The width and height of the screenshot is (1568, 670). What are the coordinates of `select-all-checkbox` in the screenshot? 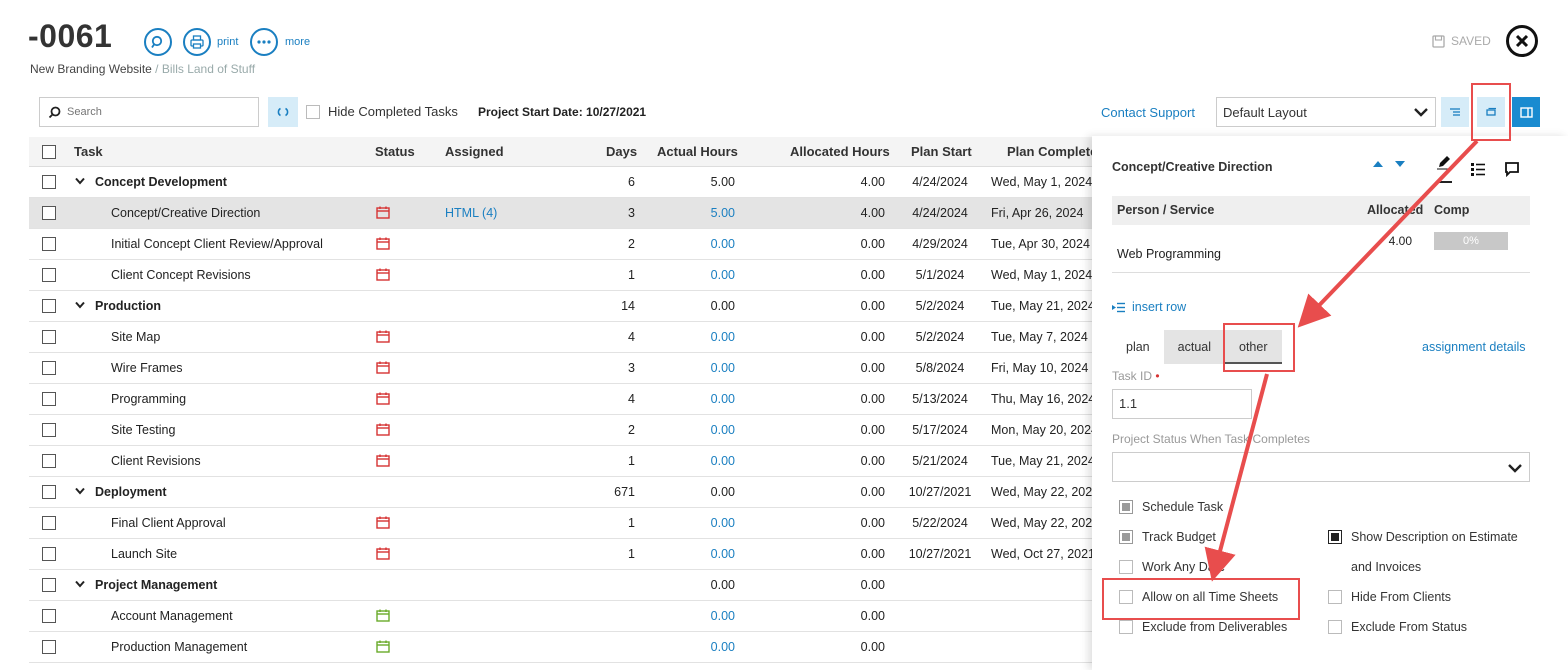 It's located at (49, 152).